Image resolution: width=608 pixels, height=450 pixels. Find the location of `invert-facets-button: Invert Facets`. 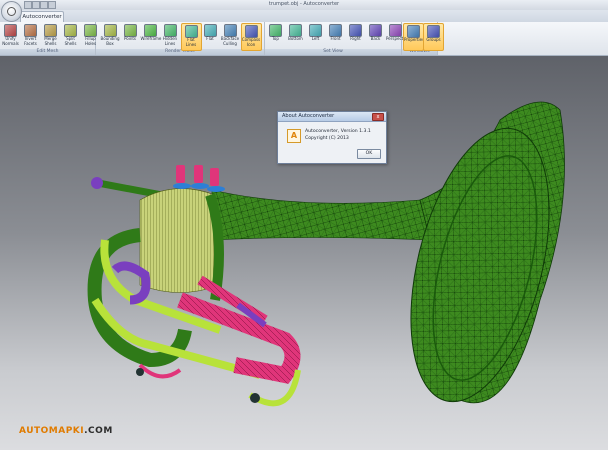

invert-facets-button: Invert Facets is located at coordinates (30, 36).